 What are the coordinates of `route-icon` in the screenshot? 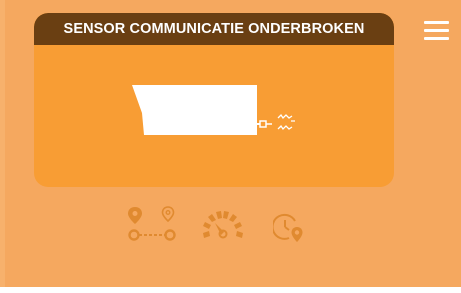 It's located at (152, 224).